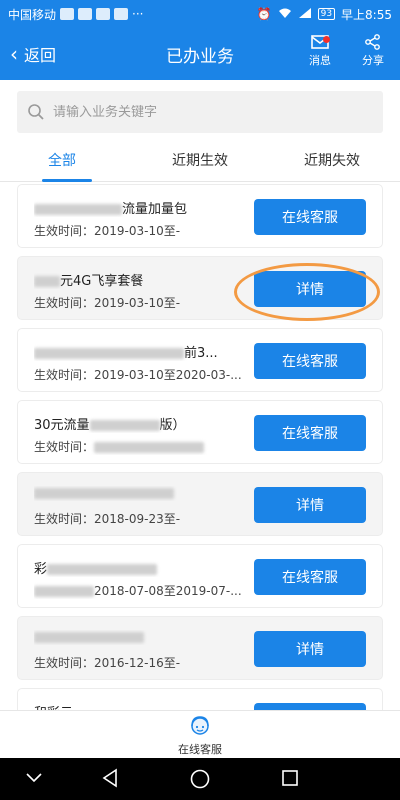  What do you see at coordinates (107, 519) in the screenshot?
I see `effective-time: 生效时间：2018-09-23至-` at bounding box center [107, 519].